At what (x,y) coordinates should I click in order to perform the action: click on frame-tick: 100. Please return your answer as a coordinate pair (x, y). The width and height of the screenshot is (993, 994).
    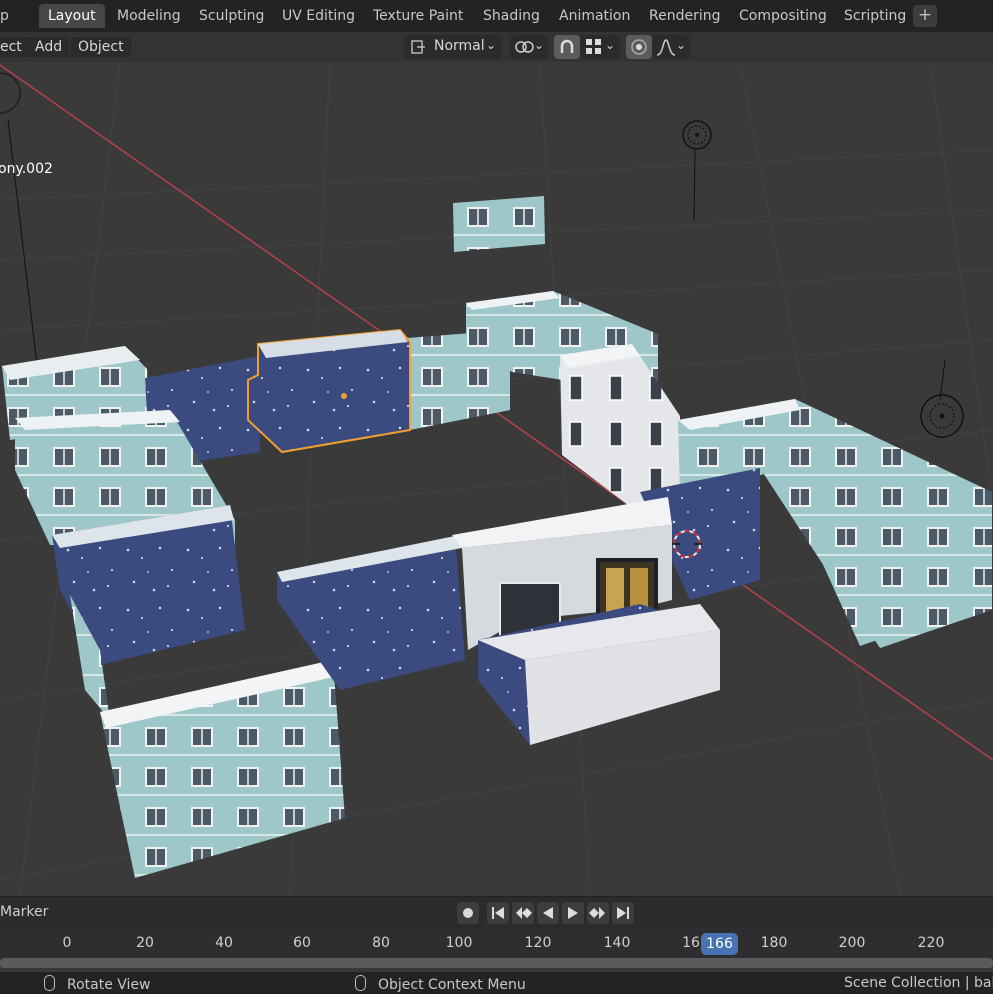
    Looking at the image, I should click on (459, 943).